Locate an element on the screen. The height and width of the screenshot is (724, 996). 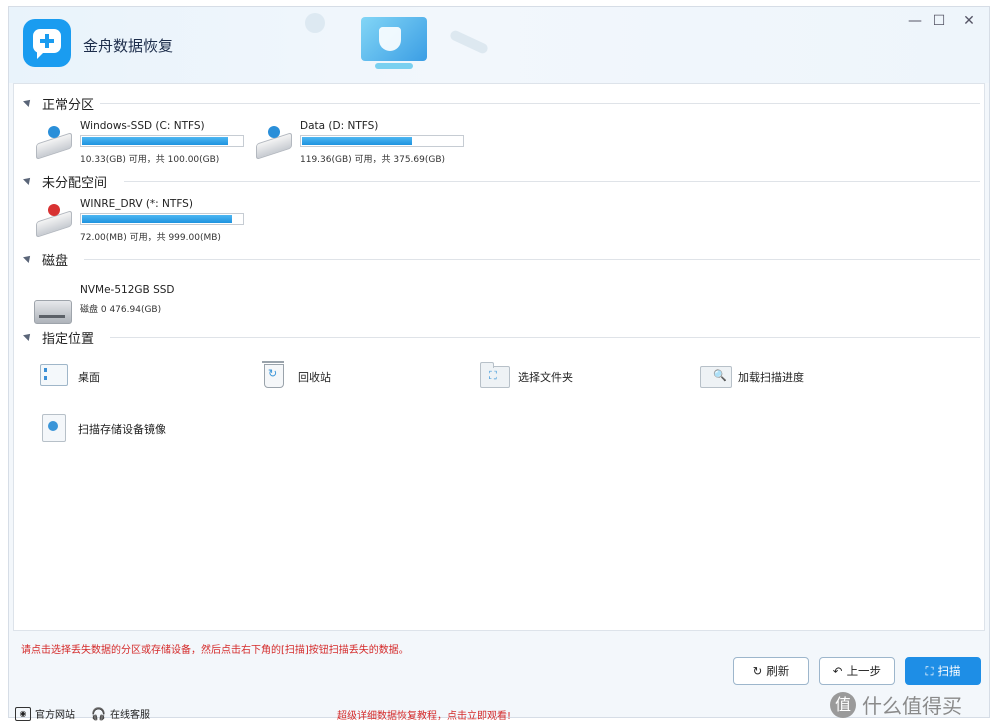
website-label: 官方网站 is located at coordinates (55, 715).